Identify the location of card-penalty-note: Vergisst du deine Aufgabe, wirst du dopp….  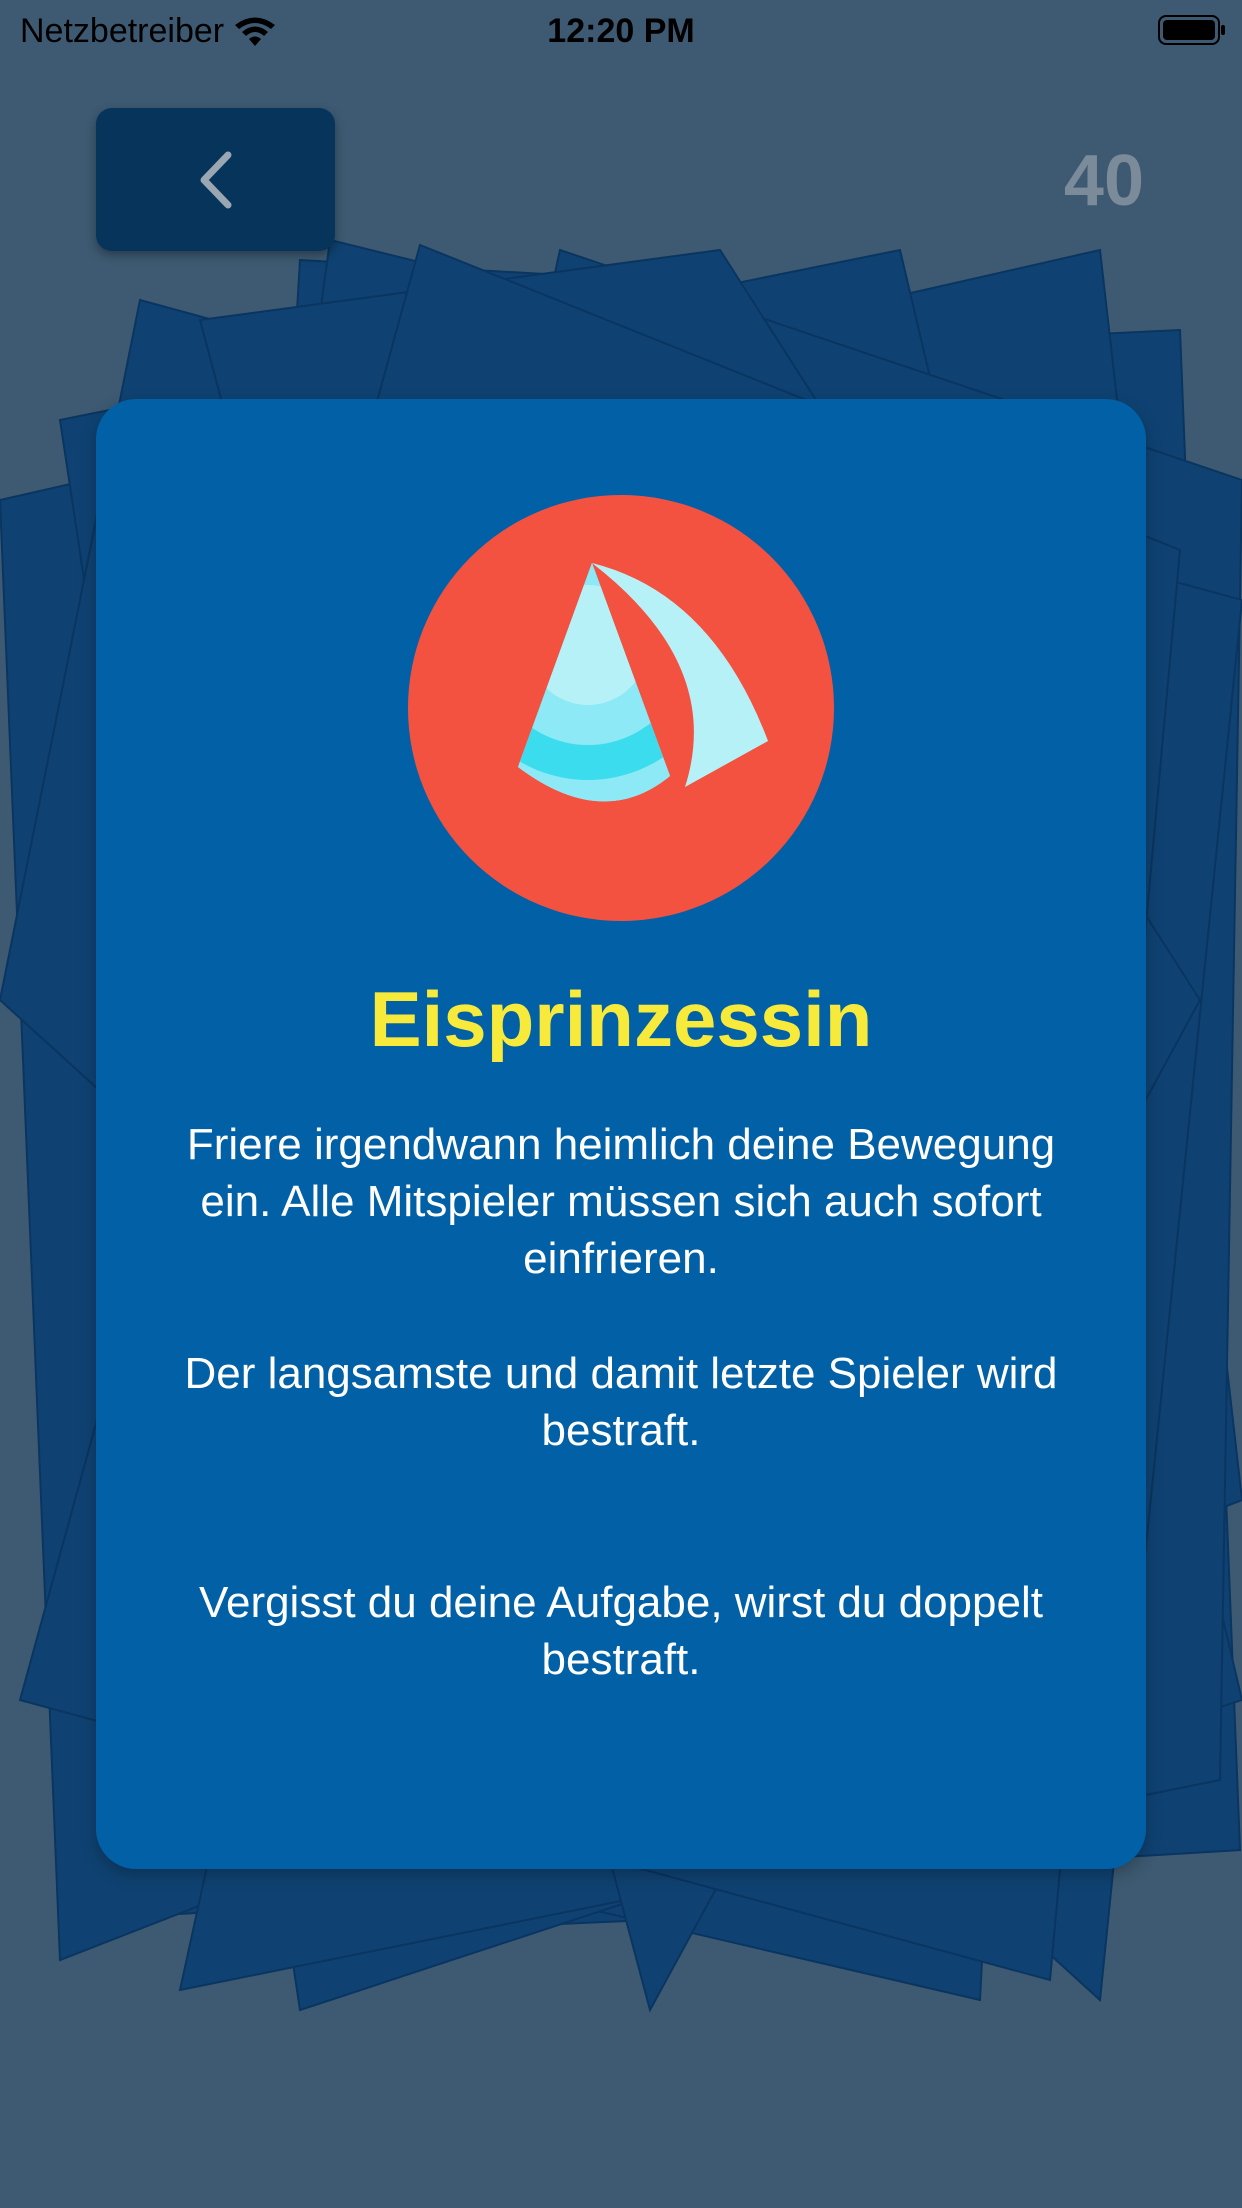
(621, 1631).